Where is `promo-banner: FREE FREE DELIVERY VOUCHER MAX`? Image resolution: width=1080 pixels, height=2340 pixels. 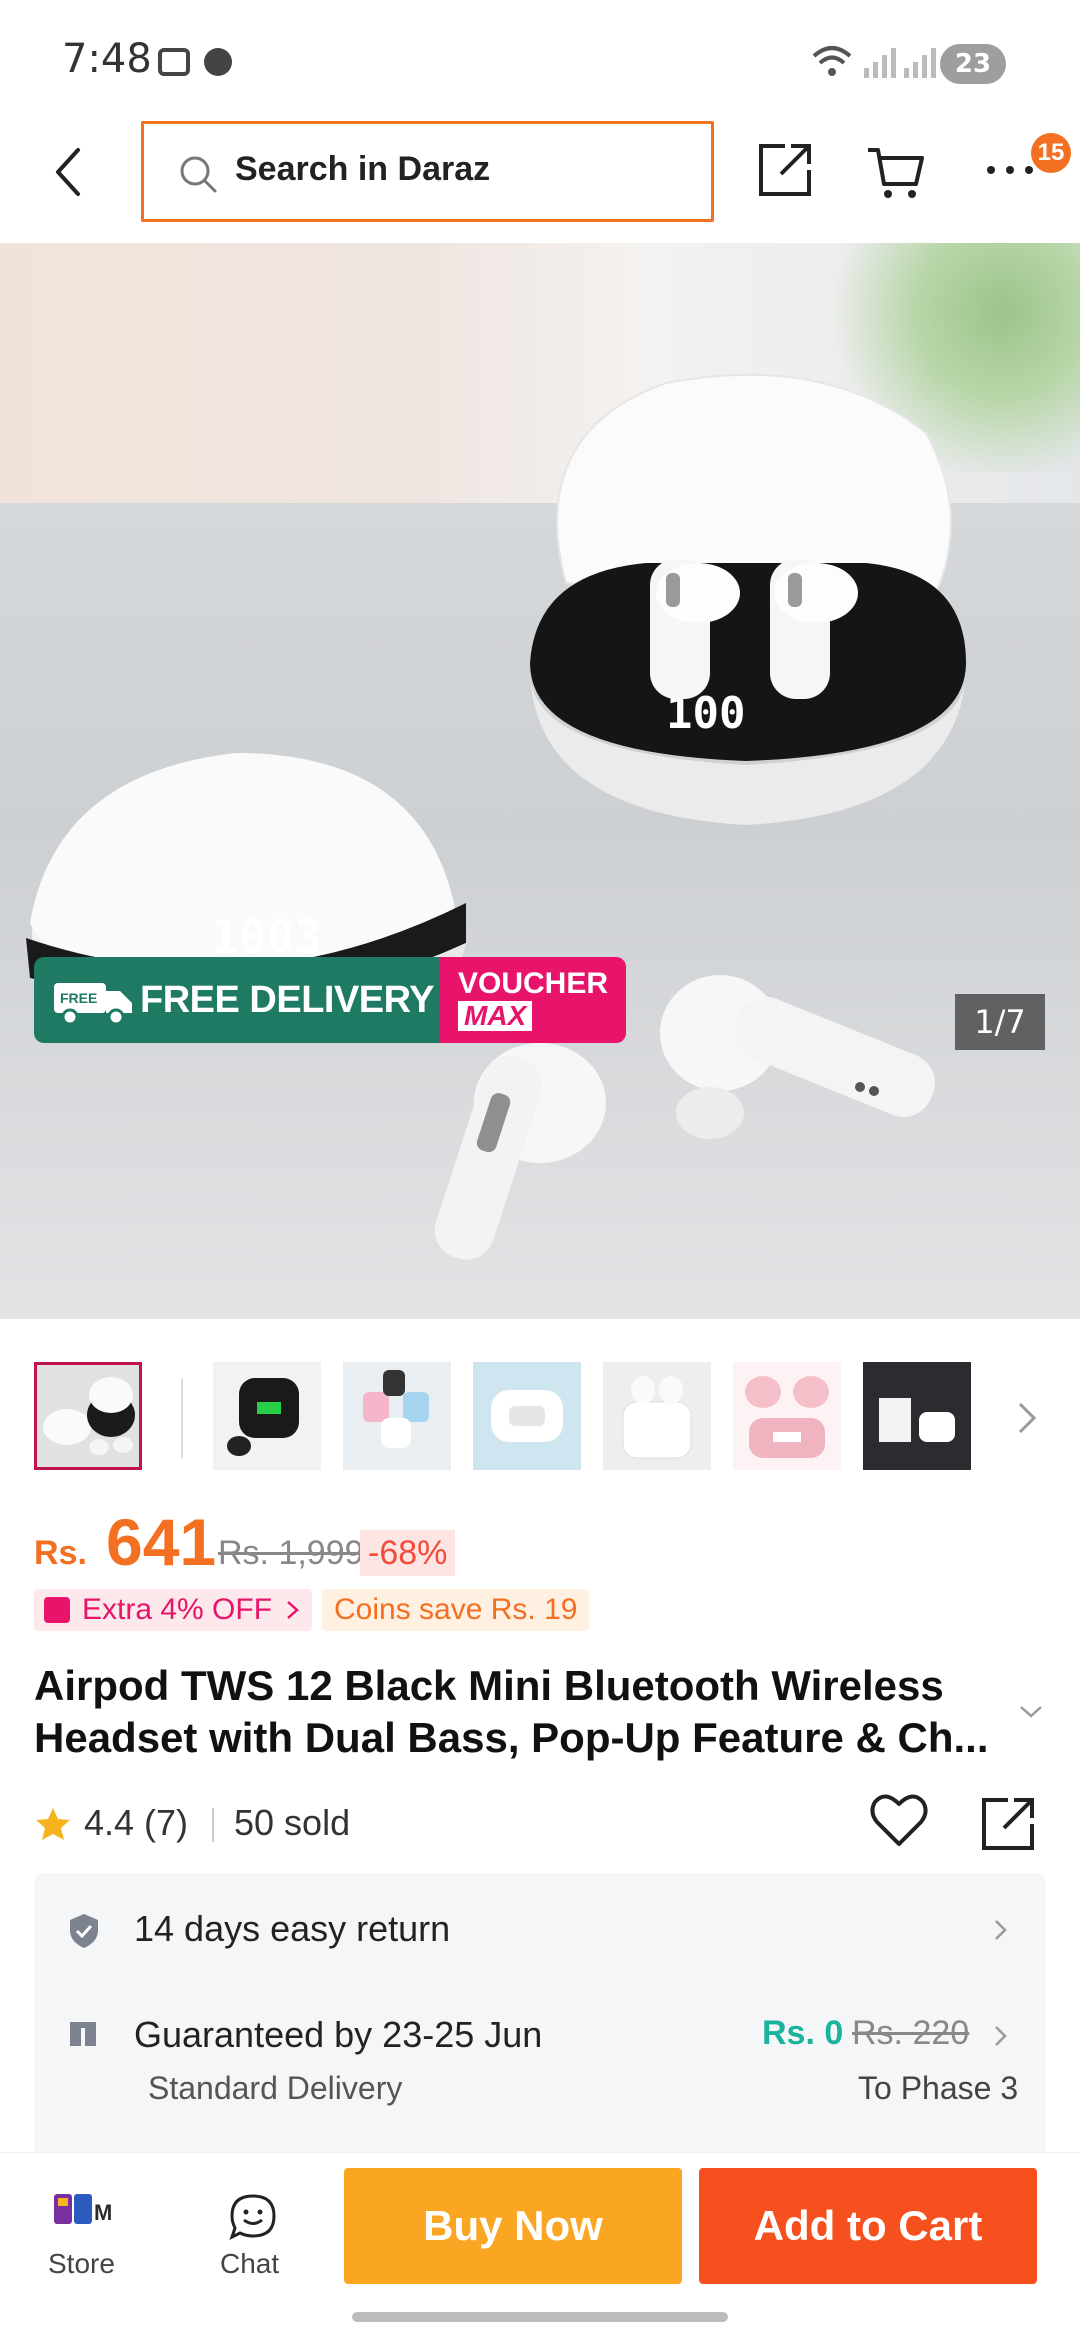
promo-banner: FREE FREE DELIVERY VOUCHER MAX is located at coordinates (330, 1000).